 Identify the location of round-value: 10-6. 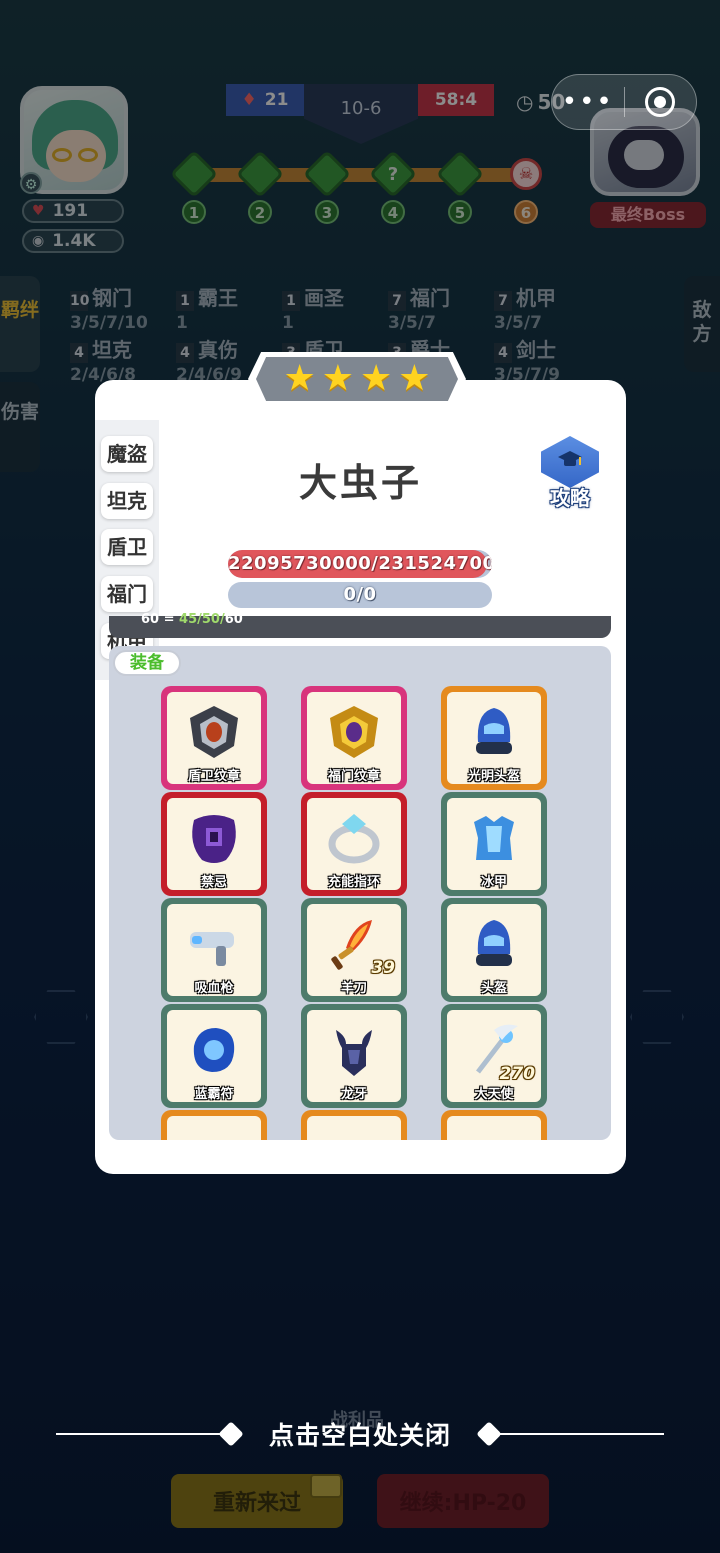
(361, 108).